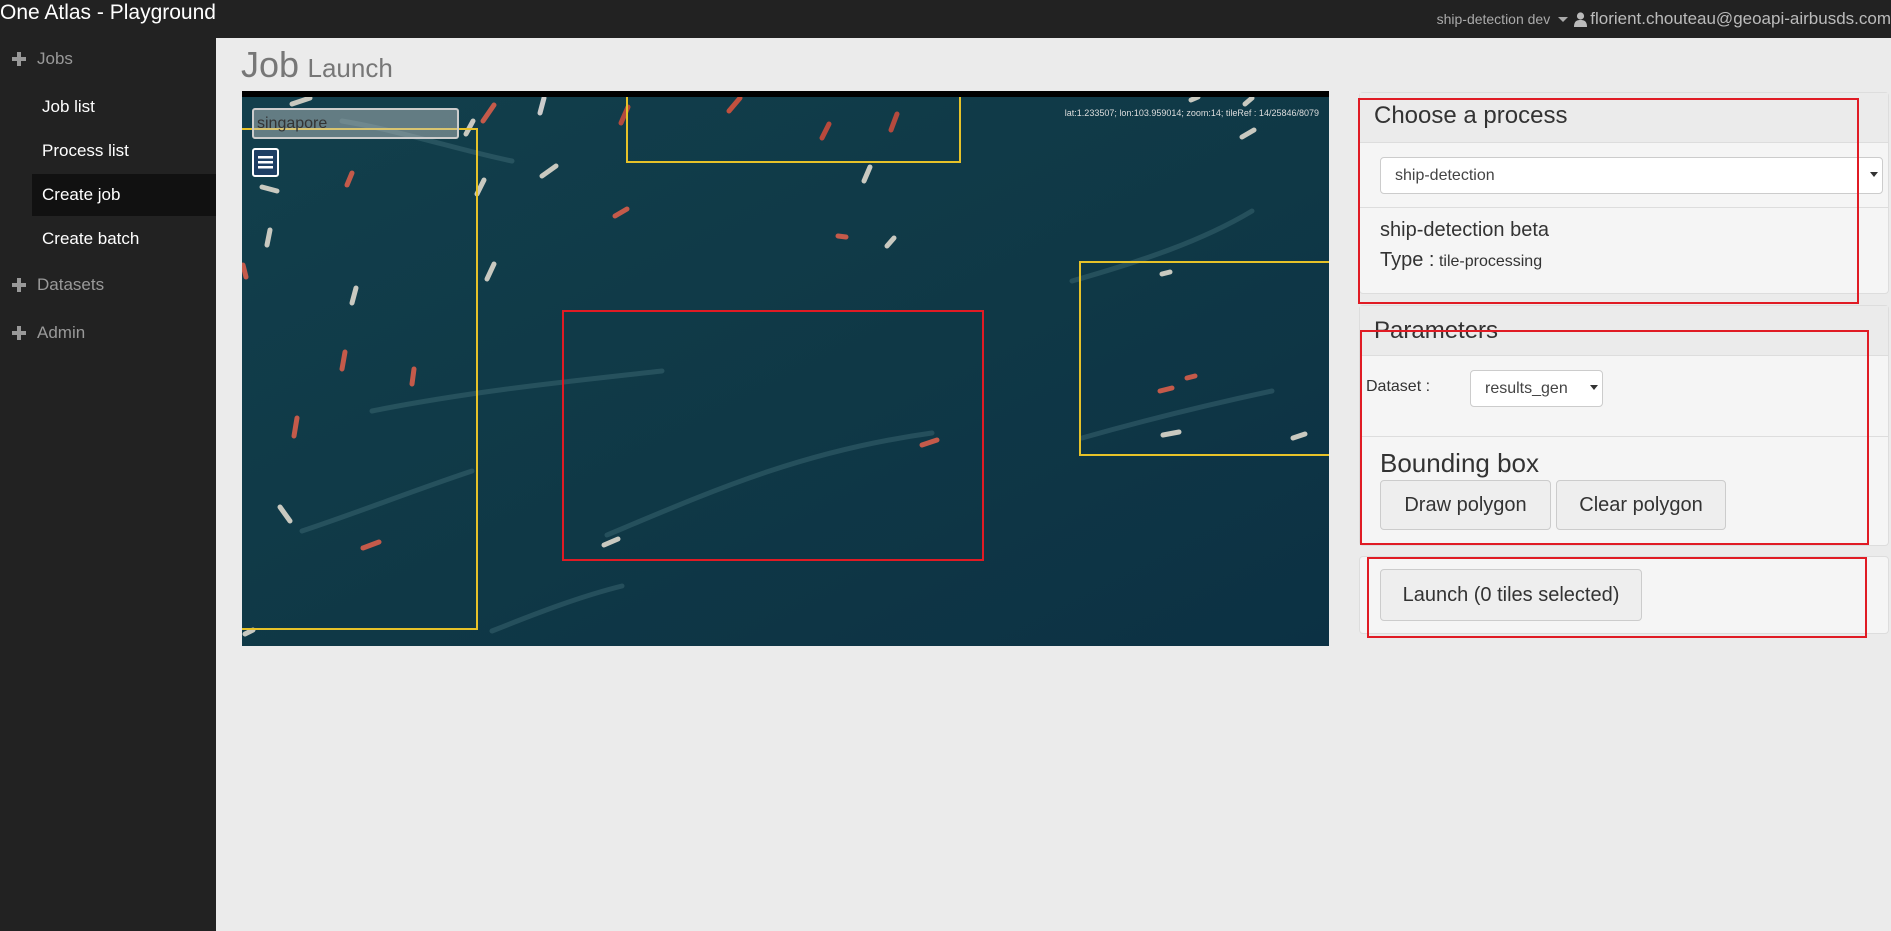  I want to click on sidebar-group-admin: Admin, so click(42, 333).